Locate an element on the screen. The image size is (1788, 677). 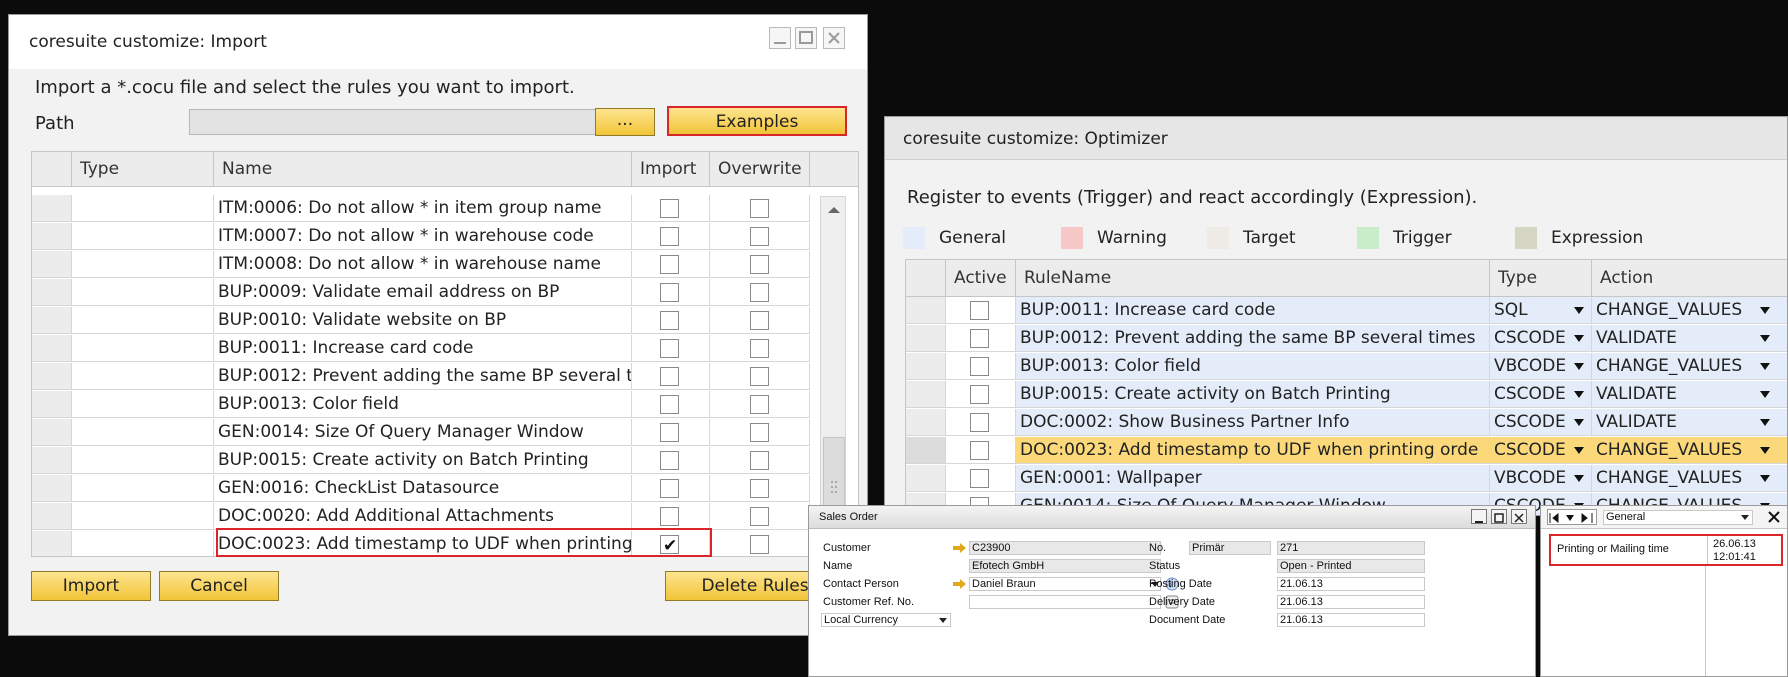
table-row: DOC:0020: Add Additional Attachments is located at coordinates (421, 517).